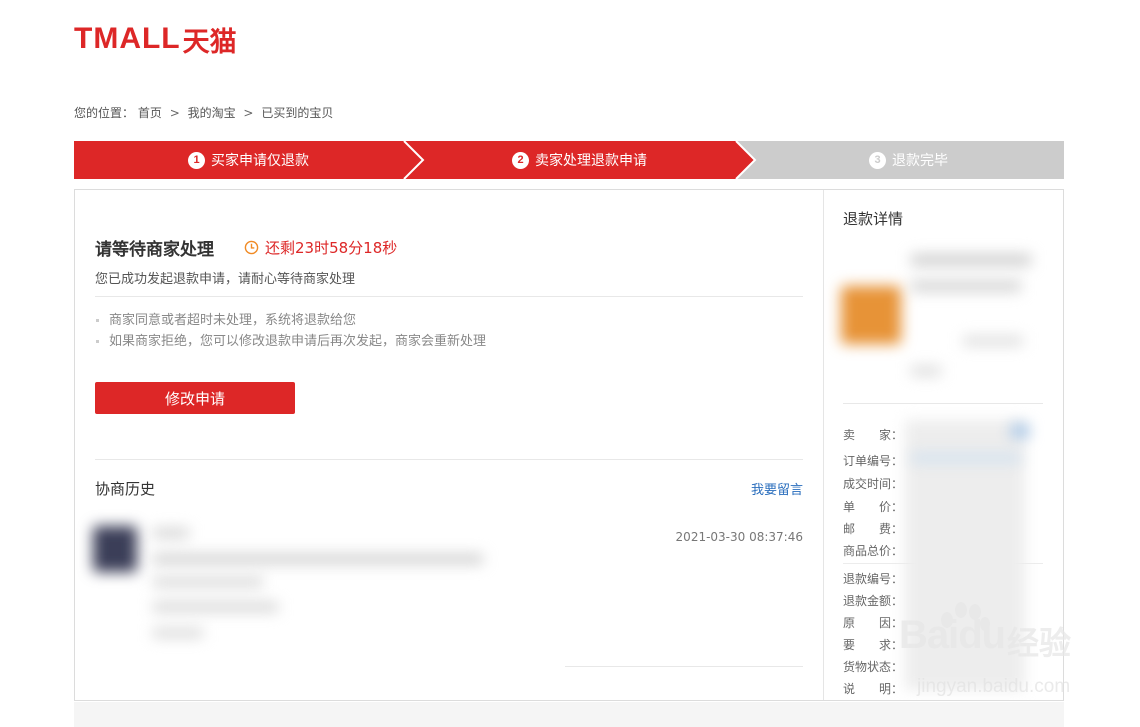 This screenshot has height=727, width=1140. I want to click on breadcrumb: 您的位置： 首页 > 我的淘宝 > 已买到的宝贝, so click(203, 112).